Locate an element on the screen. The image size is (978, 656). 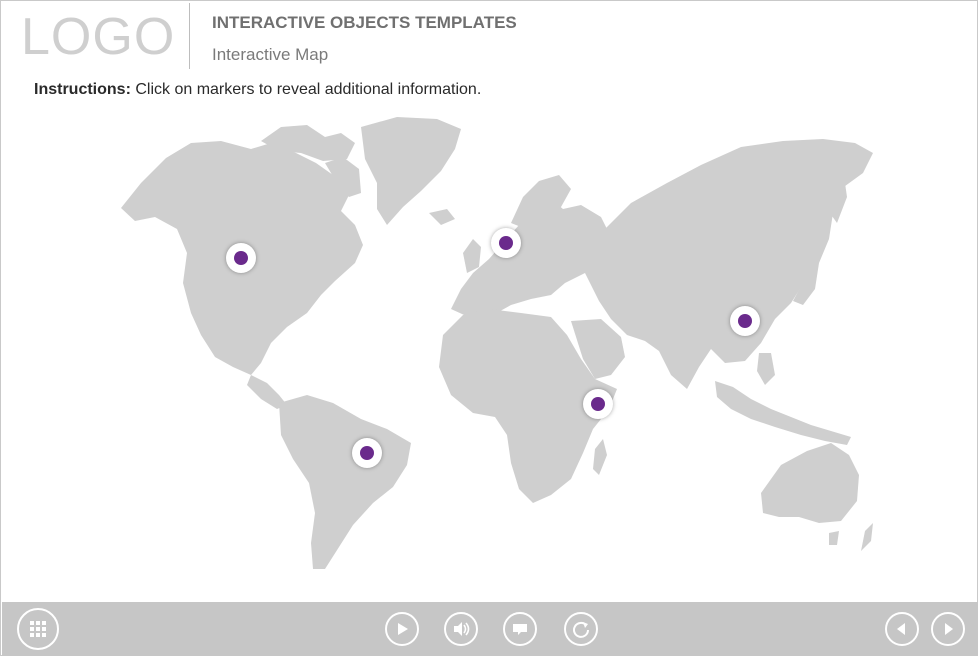
replay-icon is located at coordinates (581, 629).